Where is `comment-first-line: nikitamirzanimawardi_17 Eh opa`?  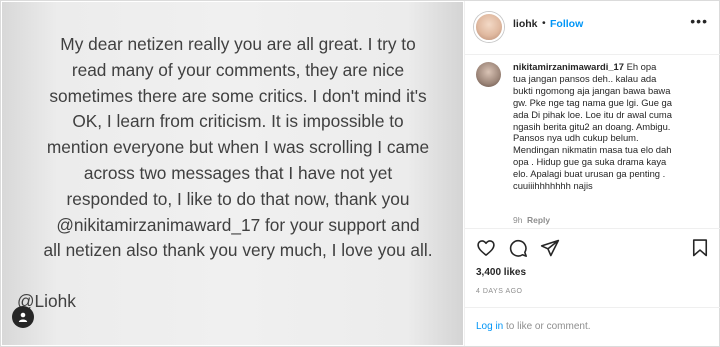
comment-first-line: nikitamirzanimawardi_17 Eh opa is located at coordinates (613, 67).